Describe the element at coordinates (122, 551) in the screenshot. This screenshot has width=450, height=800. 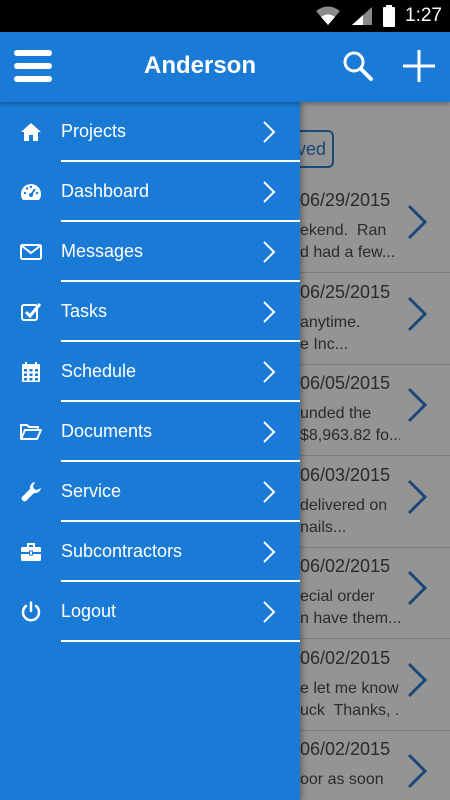
I see `drawer-item-label: Subcontractors` at that location.